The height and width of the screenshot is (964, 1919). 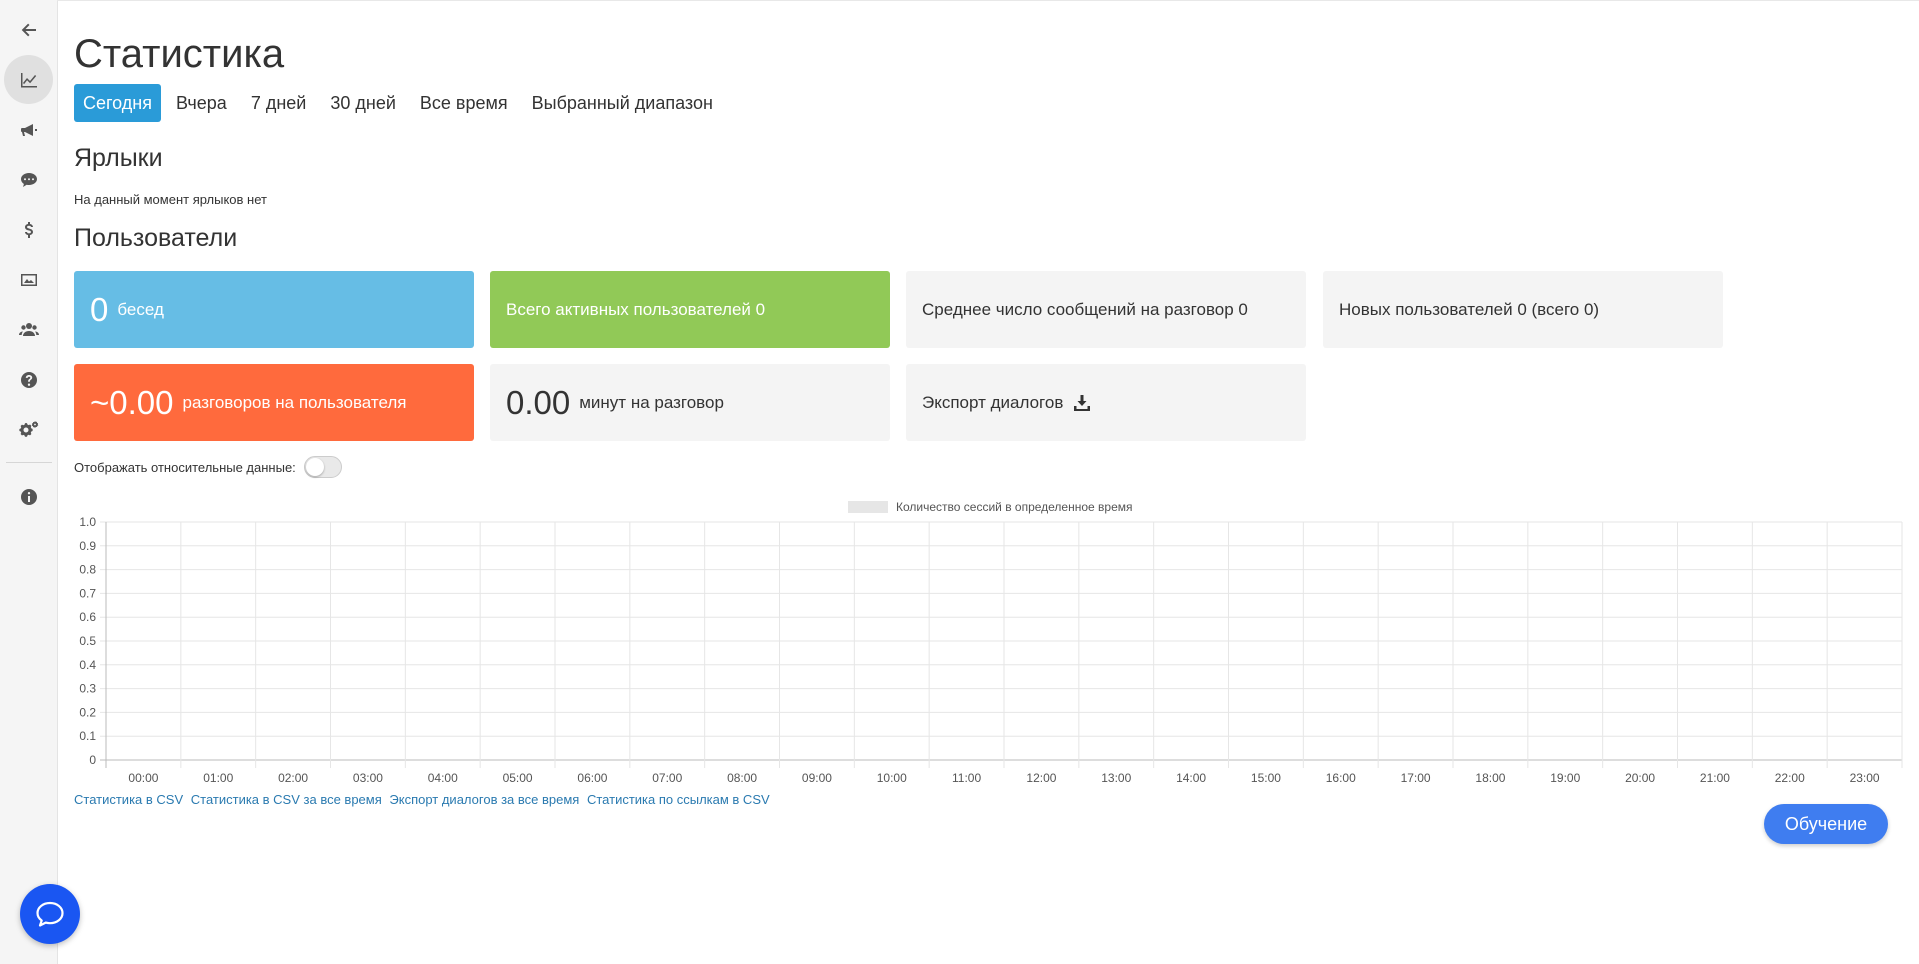 I want to click on link-stats-csv: Статистика в CSV, so click(x=128, y=799).